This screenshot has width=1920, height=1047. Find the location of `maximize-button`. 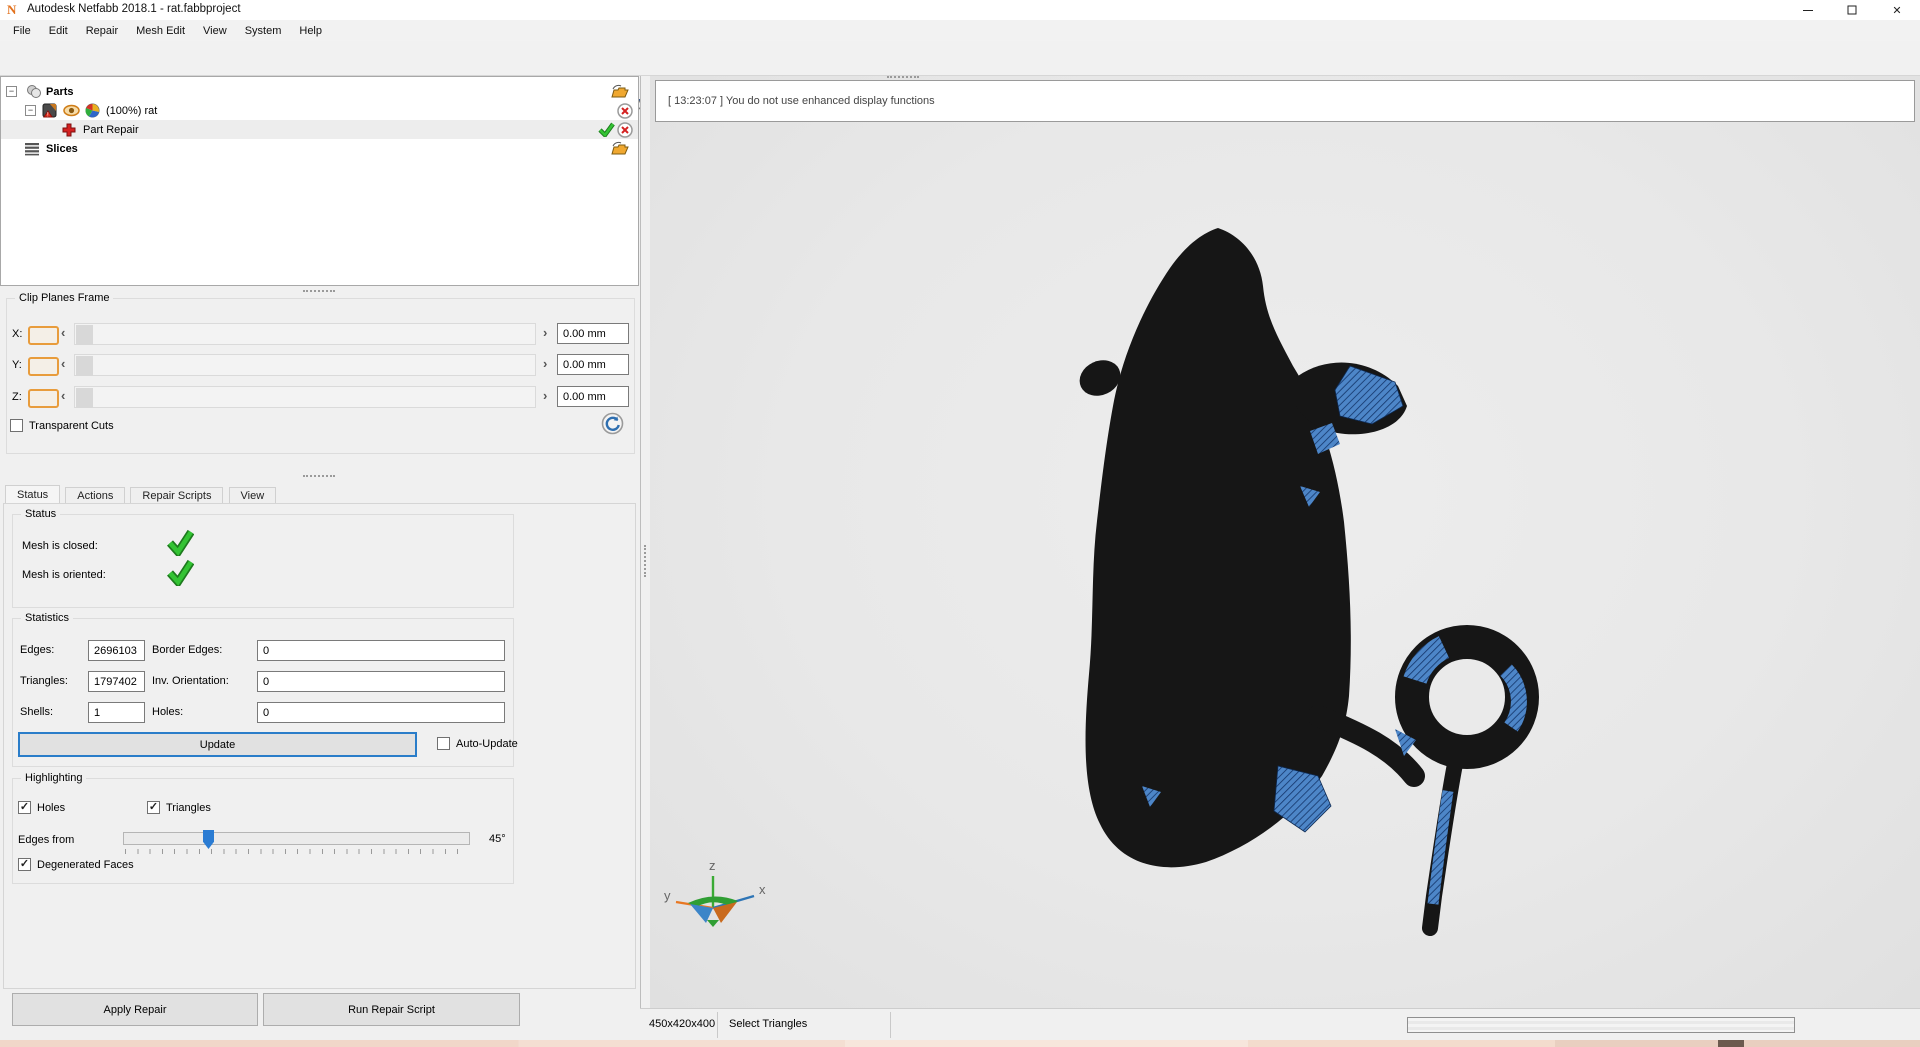

maximize-button is located at coordinates (1852, 10).